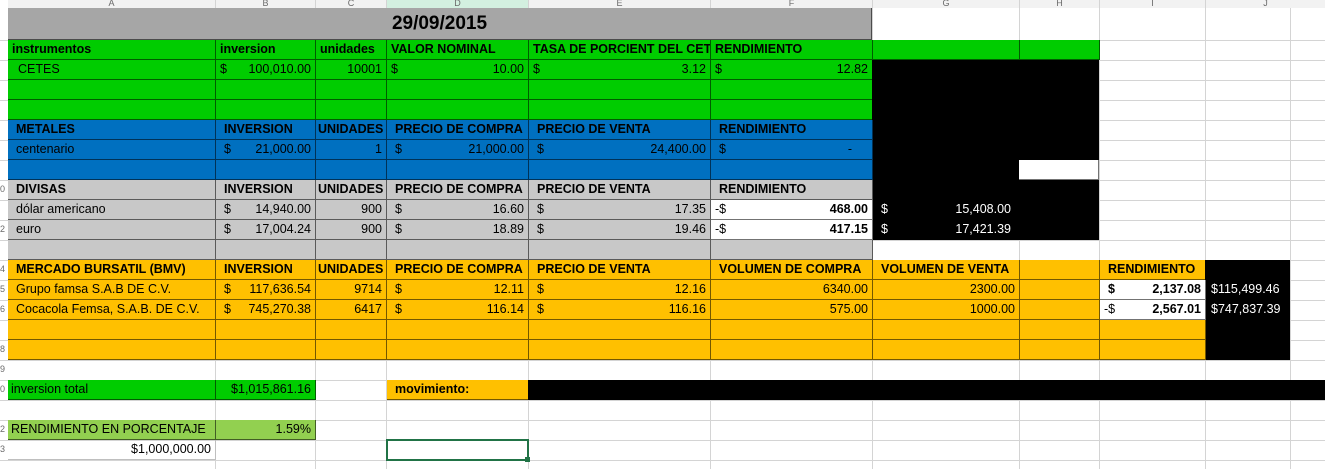 Image resolution: width=1325 pixels, height=469 pixels. What do you see at coordinates (1059, 170) in the screenshot?
I see `white-cell` at bounding box center [1059, 170].